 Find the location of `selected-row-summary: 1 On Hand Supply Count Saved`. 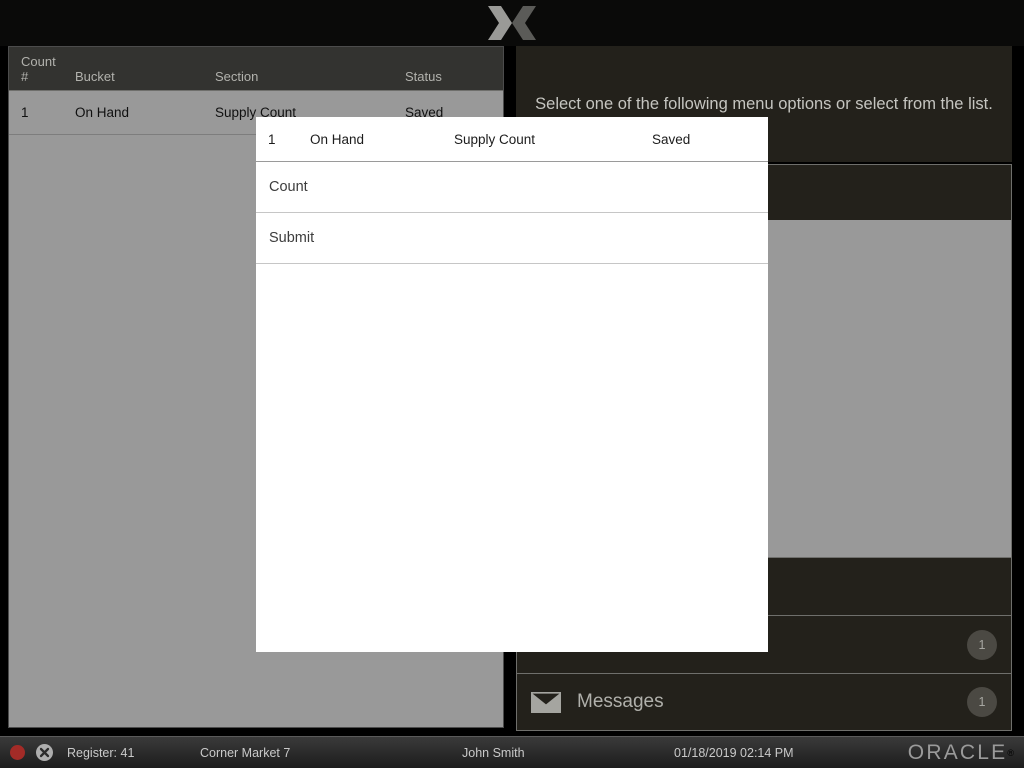

selected-row-summary: 1 On Hand Supply Count Saved is located at coordinates (512, 139).